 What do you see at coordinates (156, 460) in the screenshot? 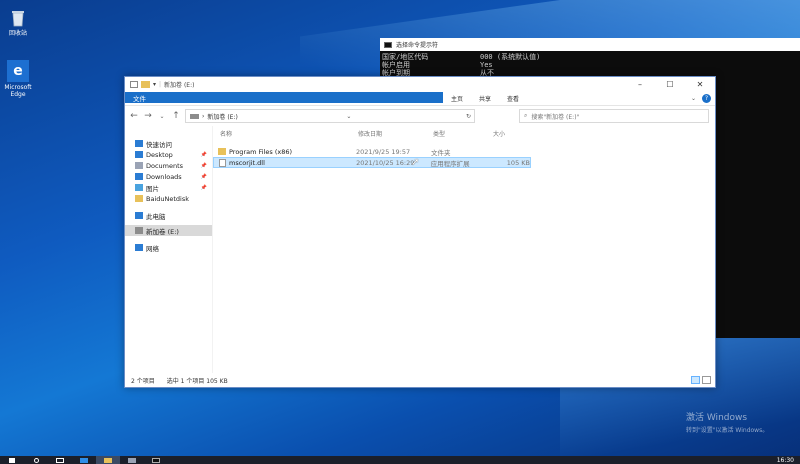
I see `cmd-taskbar-icon` at bounding box center [156, 460].